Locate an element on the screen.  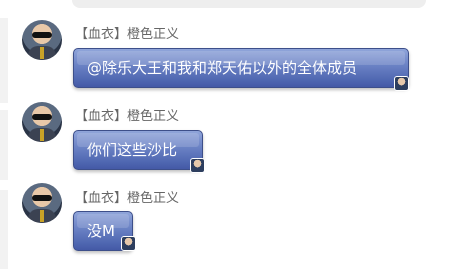
message-text: 你们这些沙比 is located at coordinates (132, 150).